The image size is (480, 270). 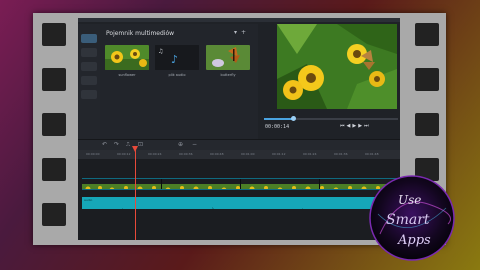 I want to click on media-item-butterfly, so click(x=228, y=57).